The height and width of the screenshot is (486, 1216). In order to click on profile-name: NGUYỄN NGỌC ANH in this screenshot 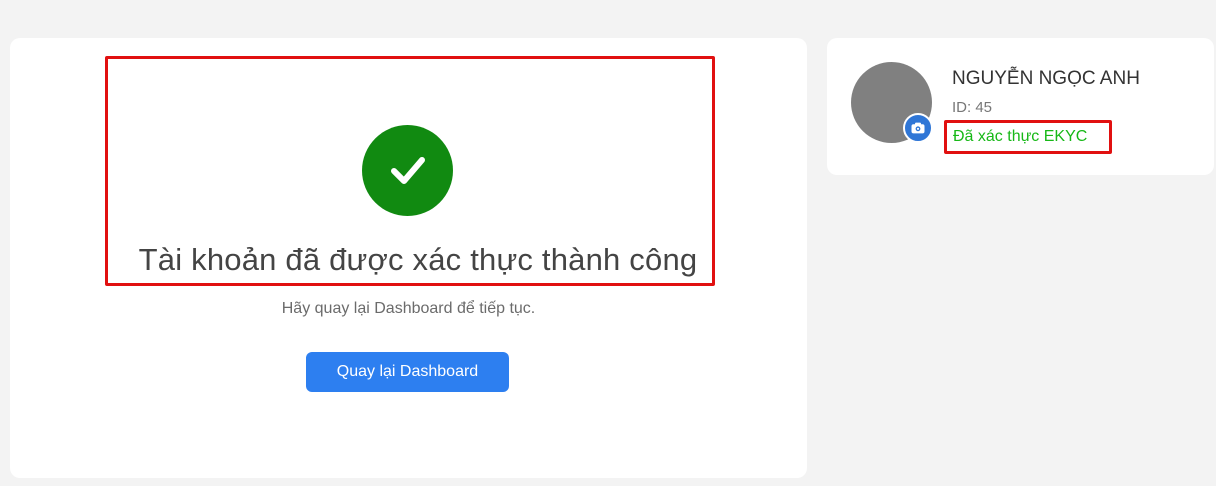, I will do `click(1046, 78)`.